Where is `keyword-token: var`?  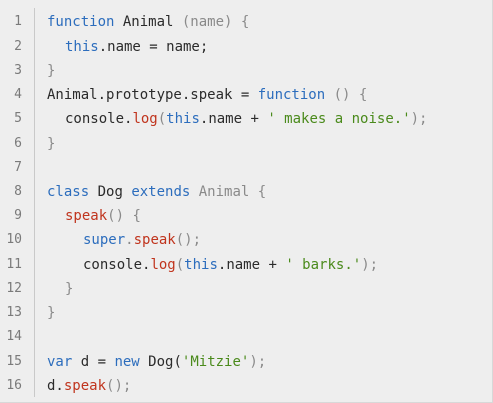
keyword-token: var is located at coordinates (60, 362).